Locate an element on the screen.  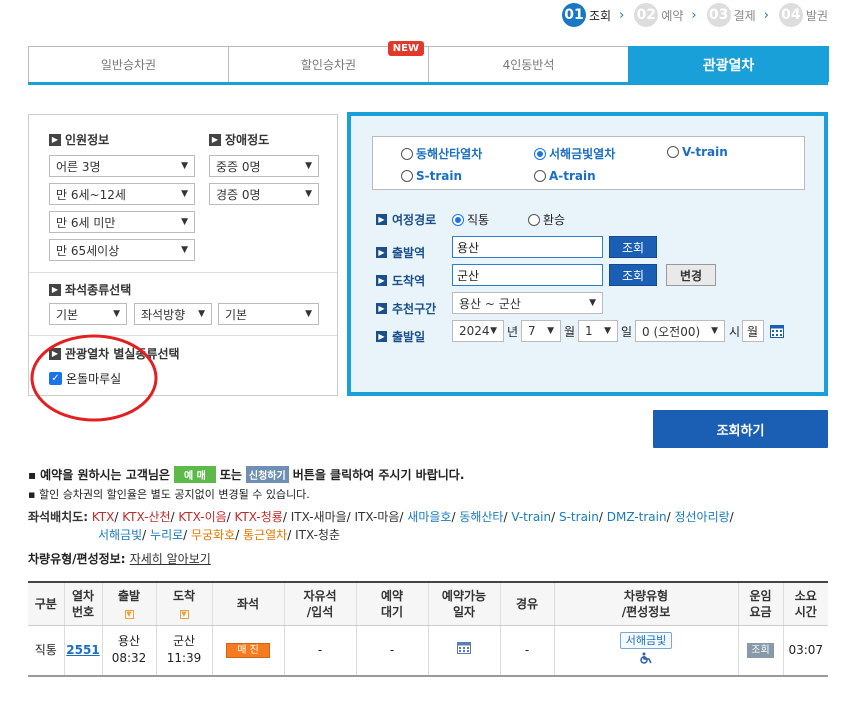
sold-out-badge: 매 진 is located at coordinates (248, 650).